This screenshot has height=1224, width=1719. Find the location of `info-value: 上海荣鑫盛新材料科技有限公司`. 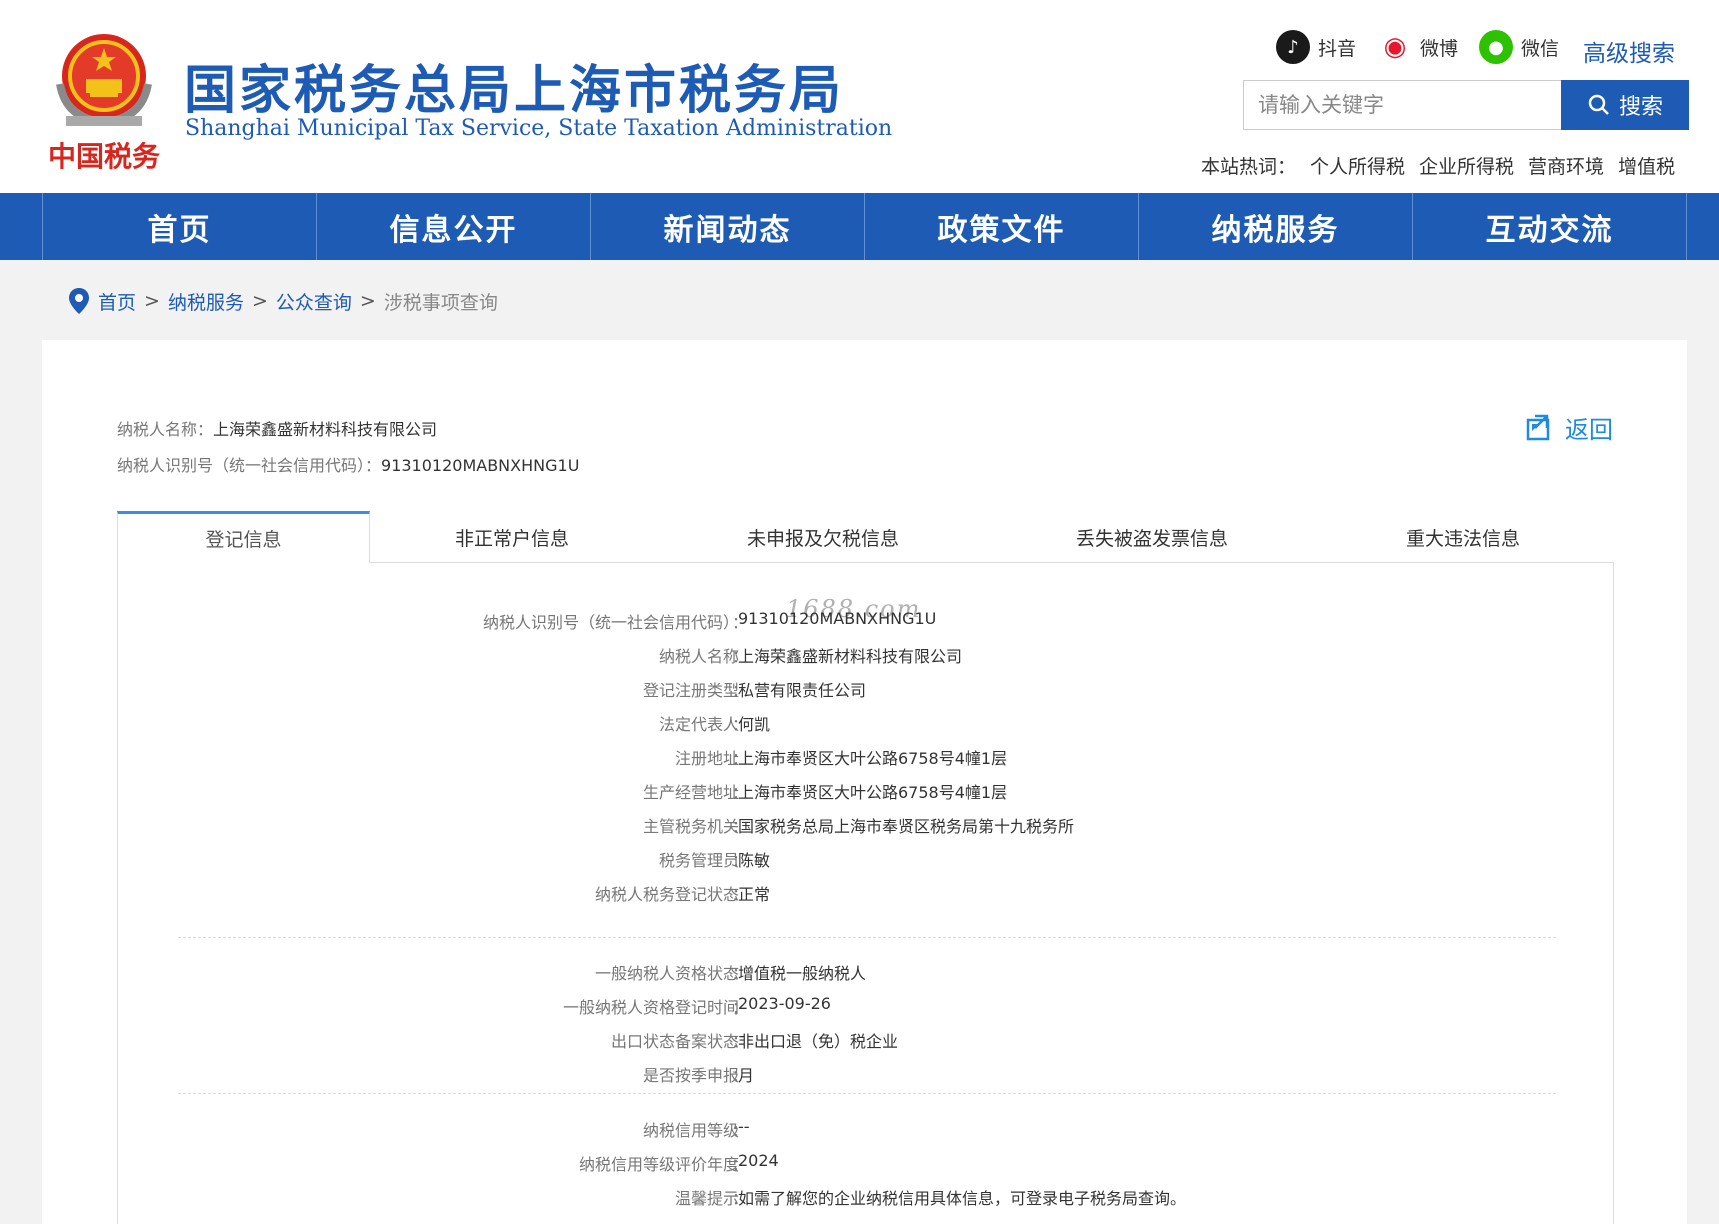

info-value: 上海荣鑫盛新材料科技有限公司 is located at coordinates (850, 656).